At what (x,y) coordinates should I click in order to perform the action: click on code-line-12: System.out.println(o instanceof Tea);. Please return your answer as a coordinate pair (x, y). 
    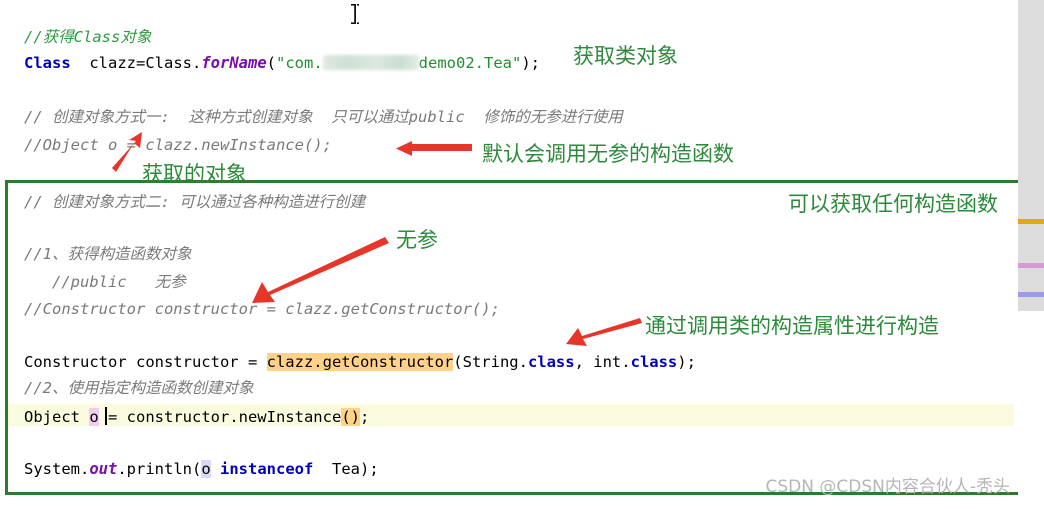
    Looking at the image, I should click on (201, 469).